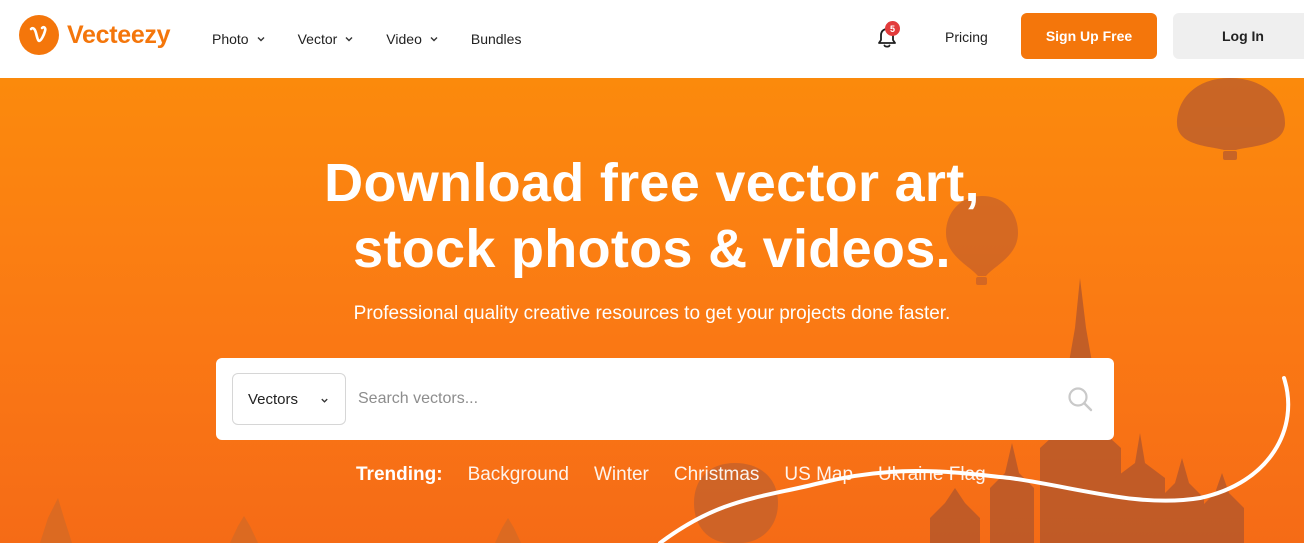 The height and width of the screenshot is (543, 1304). I want to click on nav-item-photo: Photo, so click(239, 39).